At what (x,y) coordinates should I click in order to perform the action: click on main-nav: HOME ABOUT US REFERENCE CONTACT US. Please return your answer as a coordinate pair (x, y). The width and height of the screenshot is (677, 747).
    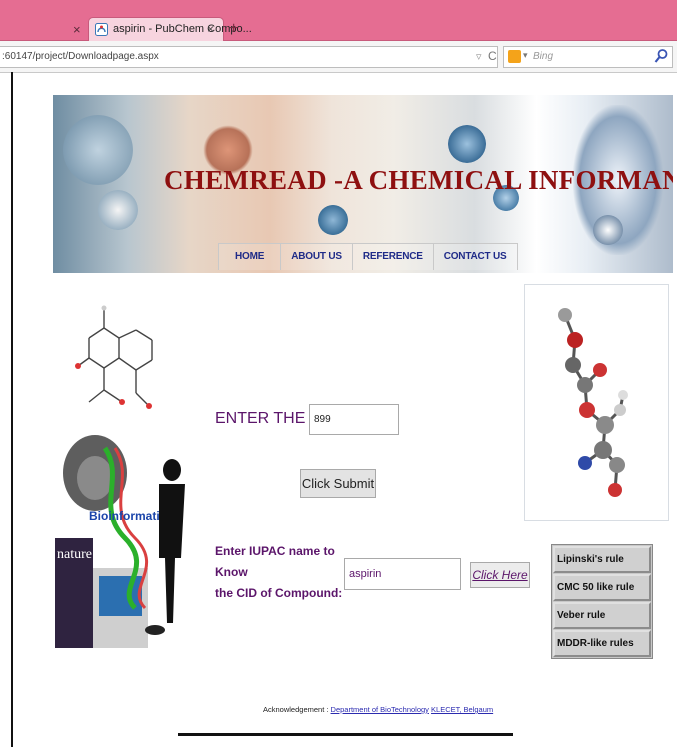
    Looking at the image, I should click on (368, 256).